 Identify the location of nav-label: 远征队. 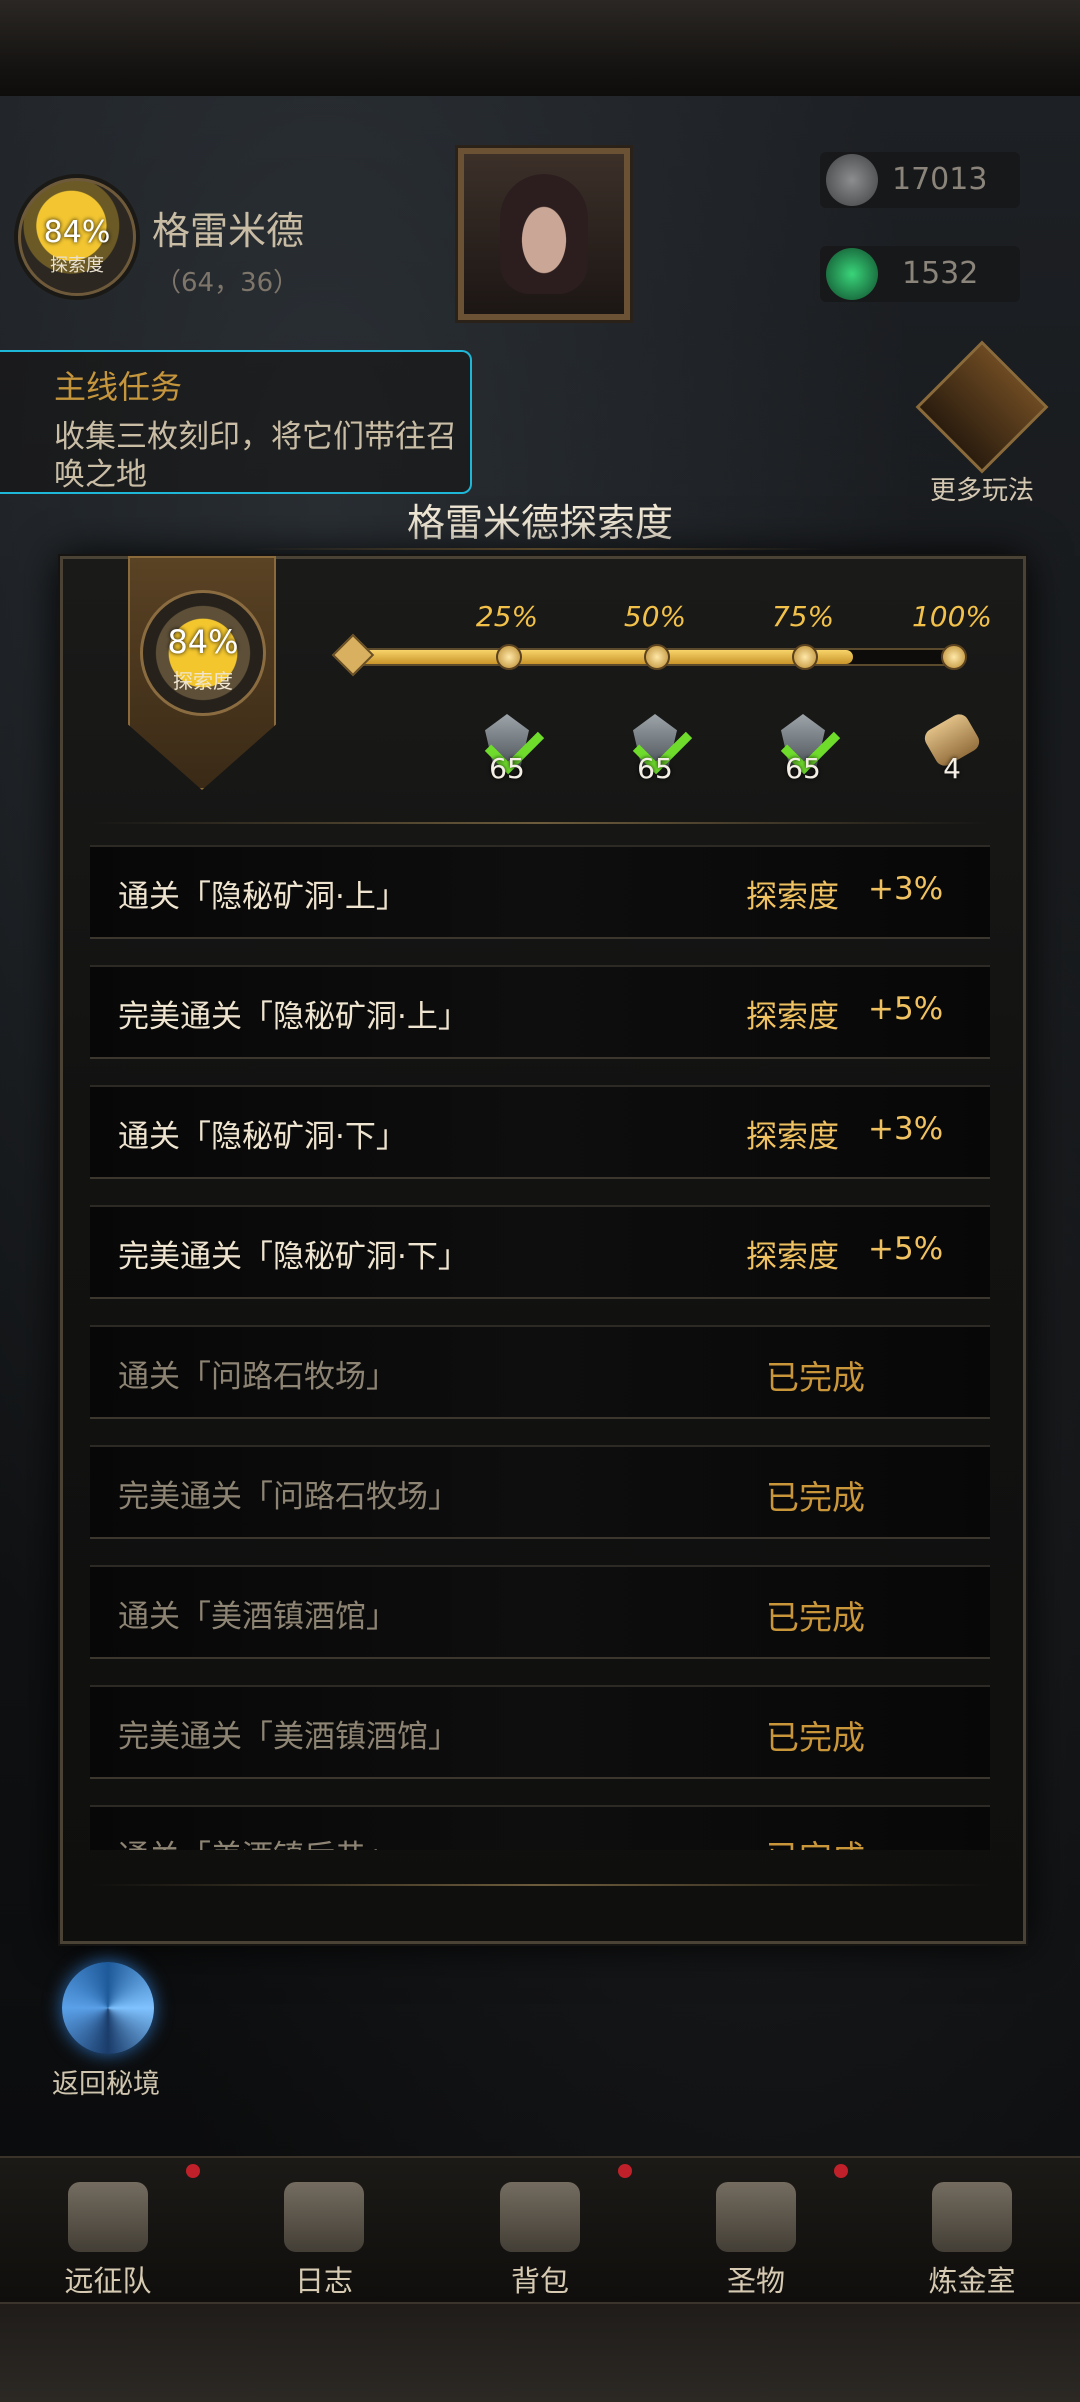
(108, 2281).